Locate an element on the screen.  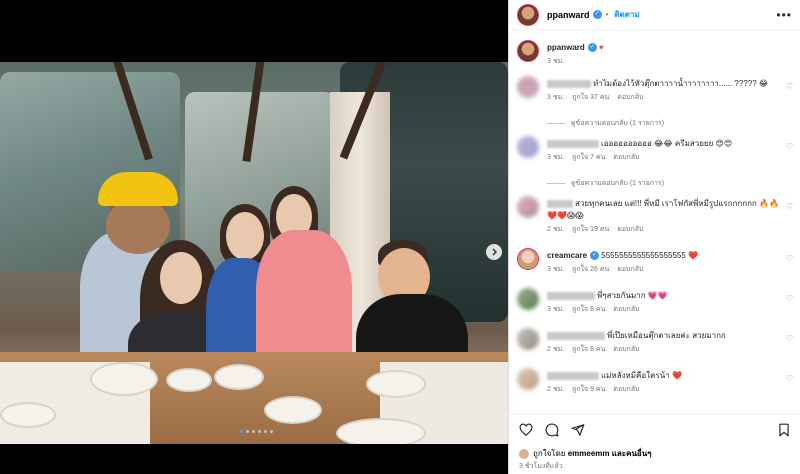
caption-time: 3 ชม. is located at coordinates (556, 61).